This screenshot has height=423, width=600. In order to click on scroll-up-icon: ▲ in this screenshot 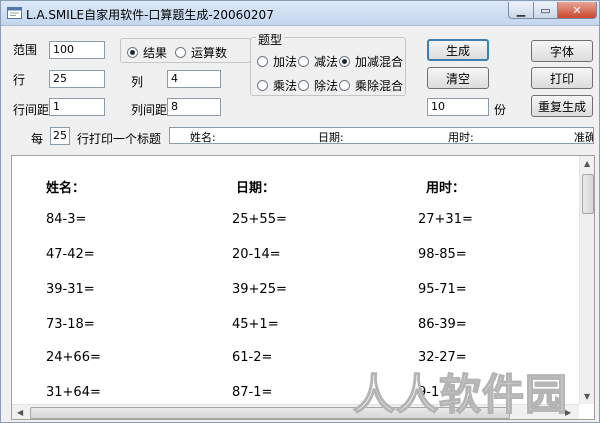, I will do `click(587, 163)`.